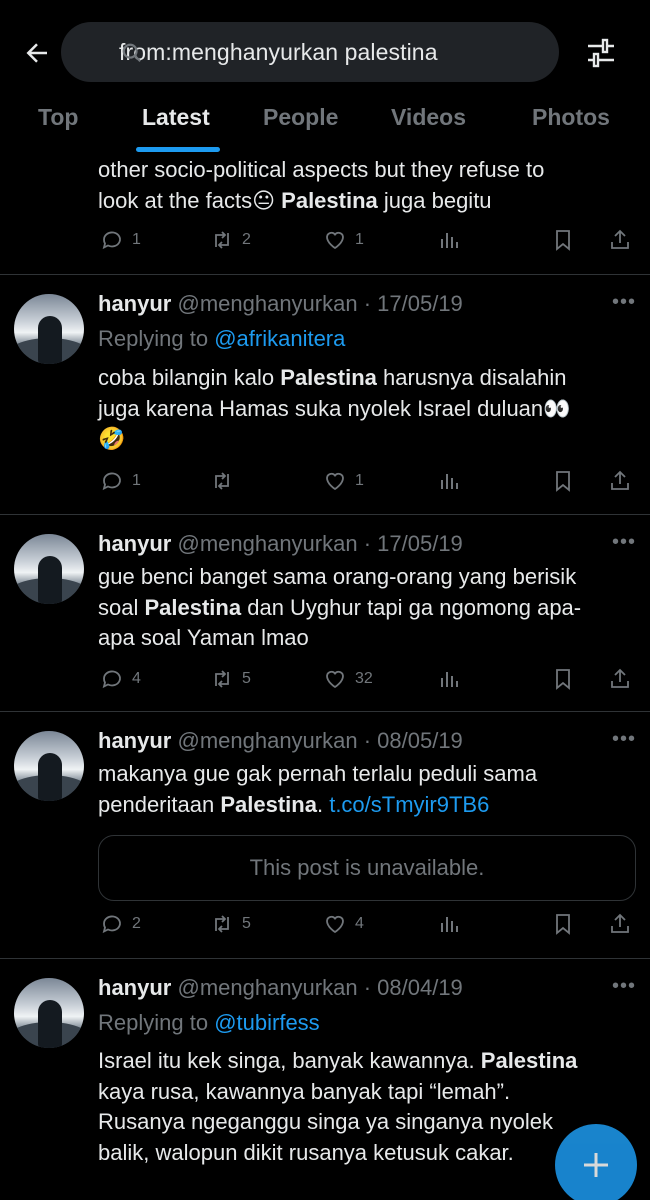  I want to click on search-query: from:menghanyurkan palestina, so click(278, 51).